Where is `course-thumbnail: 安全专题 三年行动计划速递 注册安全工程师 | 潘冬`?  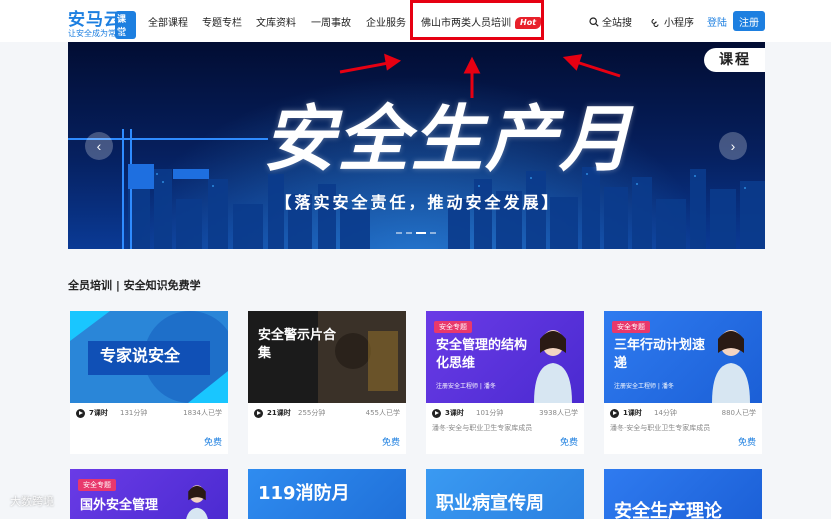 course-thumbnail: 安全专题 三年行动计划速递 注册安全工程师 | 潘冬 is located at coordinates (683, 357).